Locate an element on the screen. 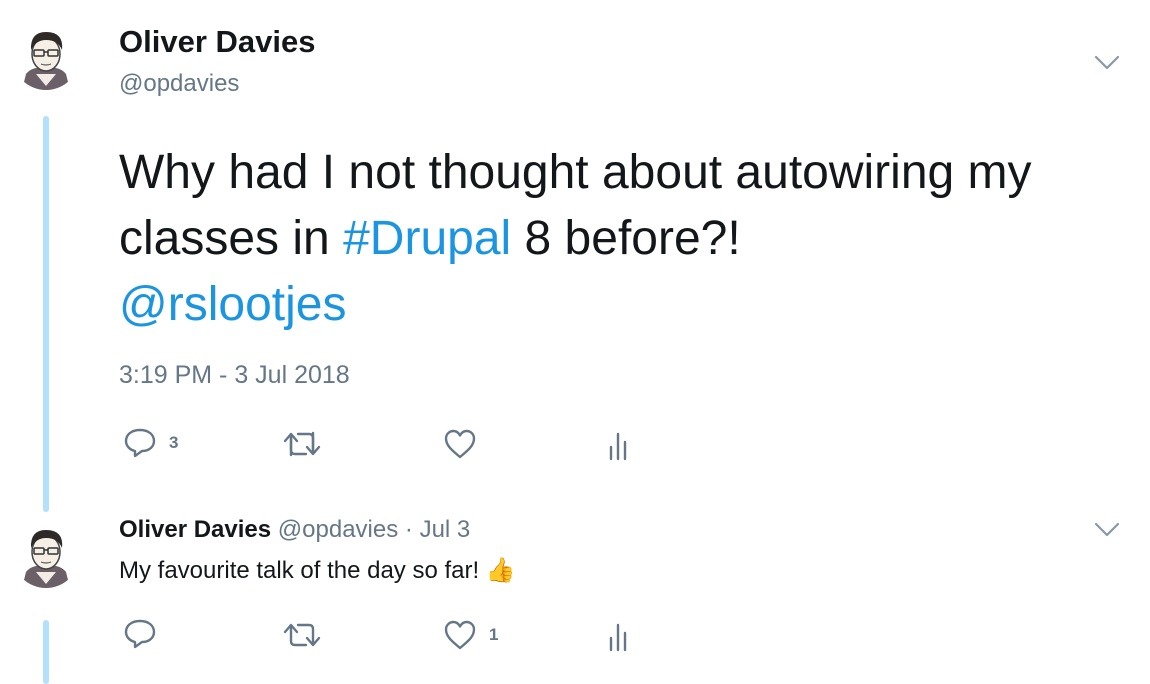  reply-thread-line is located at coordinates (46, 652).